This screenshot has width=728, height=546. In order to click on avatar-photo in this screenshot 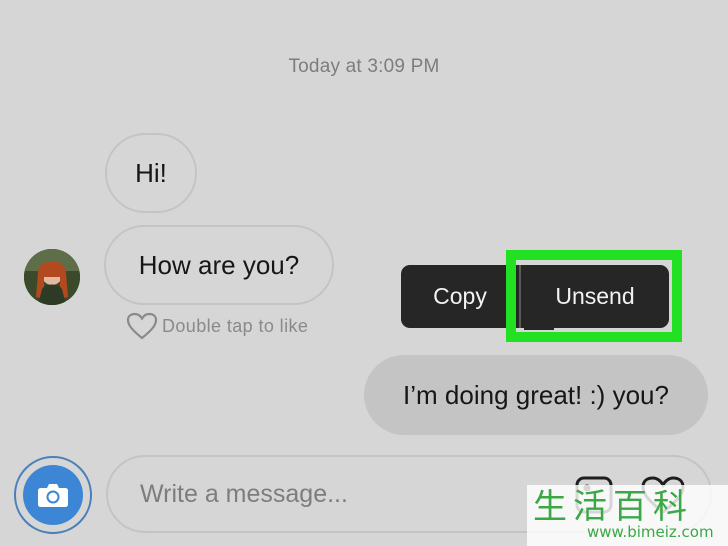, I will do `click(52, 277)`.